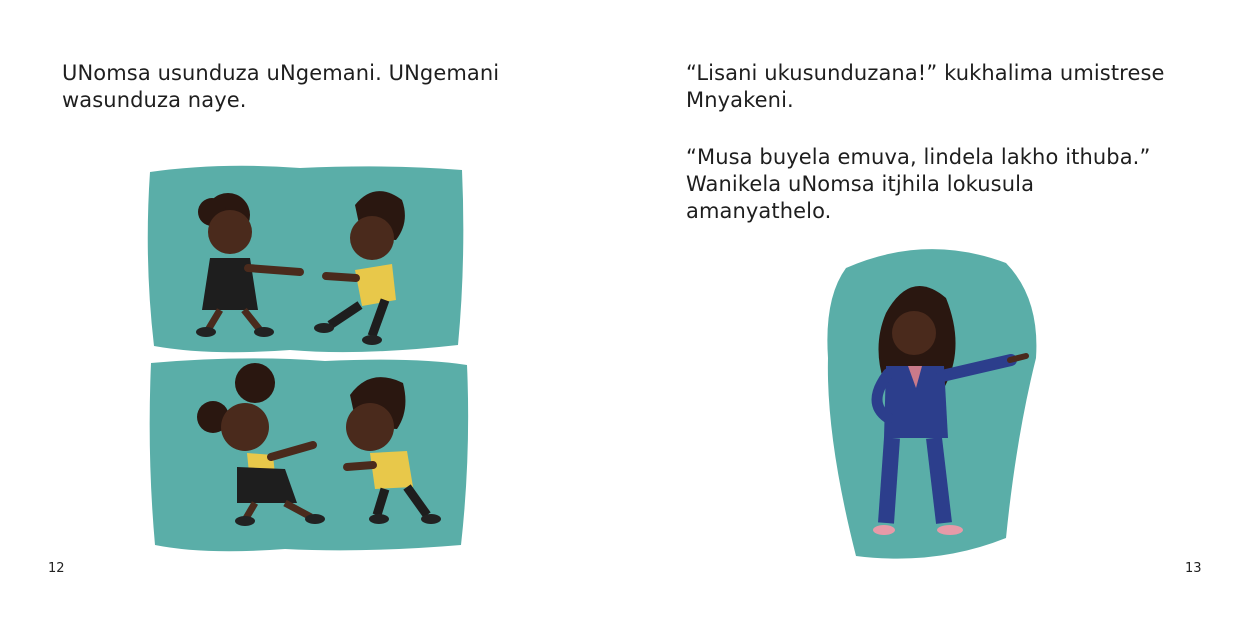 This screenshot has width=1247, height=624. I want to click on illustration-teacher, so click(932, 404).